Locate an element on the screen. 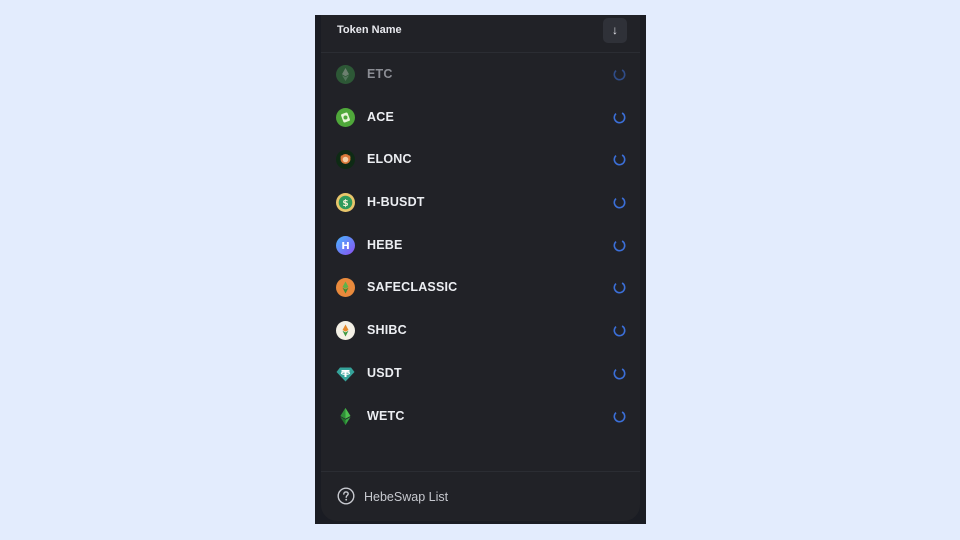 The image size is (960, 540). token-symbol: HEBE is located at coordinates (385, 244).